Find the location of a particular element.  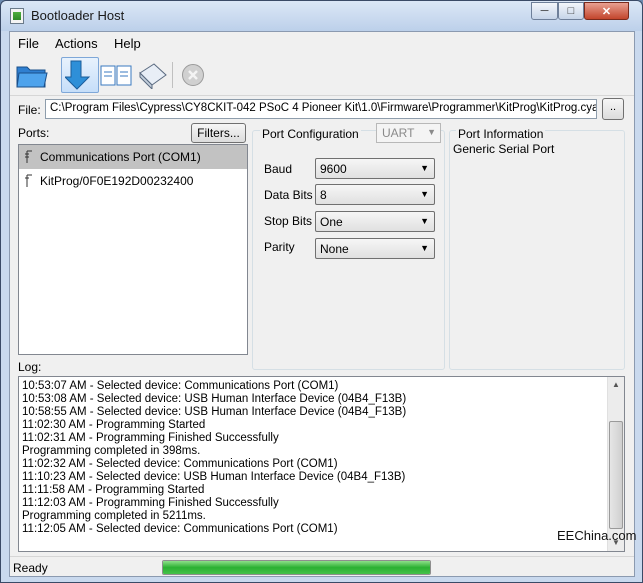

folder-icon is located at coordinates (32, 77).